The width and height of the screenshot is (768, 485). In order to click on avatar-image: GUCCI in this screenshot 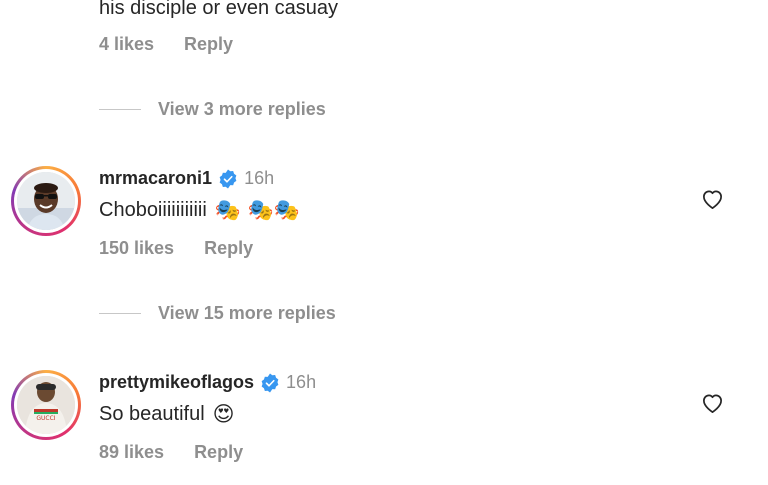, I will do `click(46, 405)`.